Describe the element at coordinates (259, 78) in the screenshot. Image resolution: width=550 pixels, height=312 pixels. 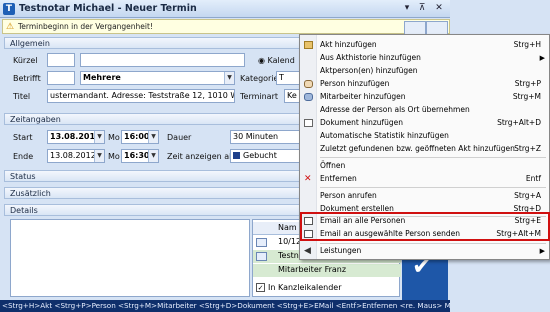
I see `kategorie-label: Kategorie` at that location.